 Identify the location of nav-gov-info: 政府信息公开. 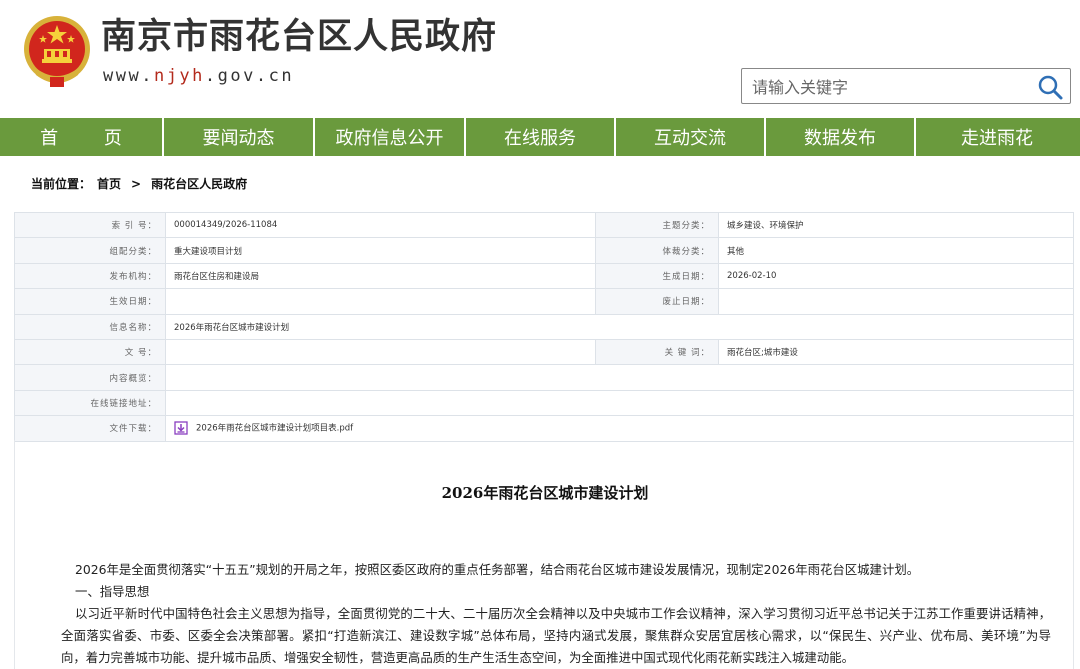
(390, 137).